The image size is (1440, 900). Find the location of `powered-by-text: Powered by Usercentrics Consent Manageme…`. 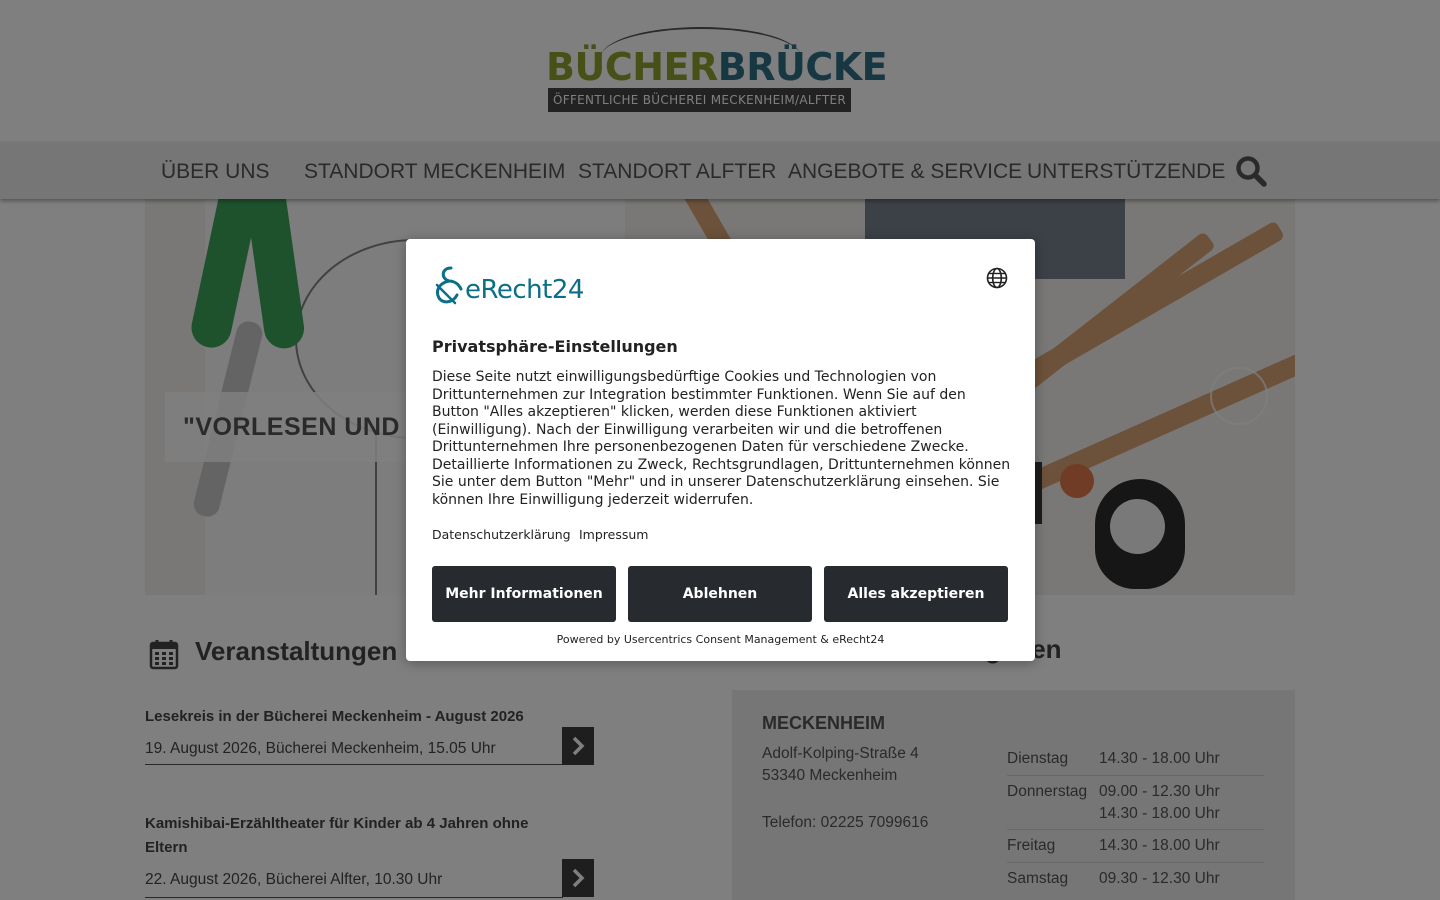

powered-by-text: Powered by Usercentrics Consent Manageme… is located at coordinates (720, 639).